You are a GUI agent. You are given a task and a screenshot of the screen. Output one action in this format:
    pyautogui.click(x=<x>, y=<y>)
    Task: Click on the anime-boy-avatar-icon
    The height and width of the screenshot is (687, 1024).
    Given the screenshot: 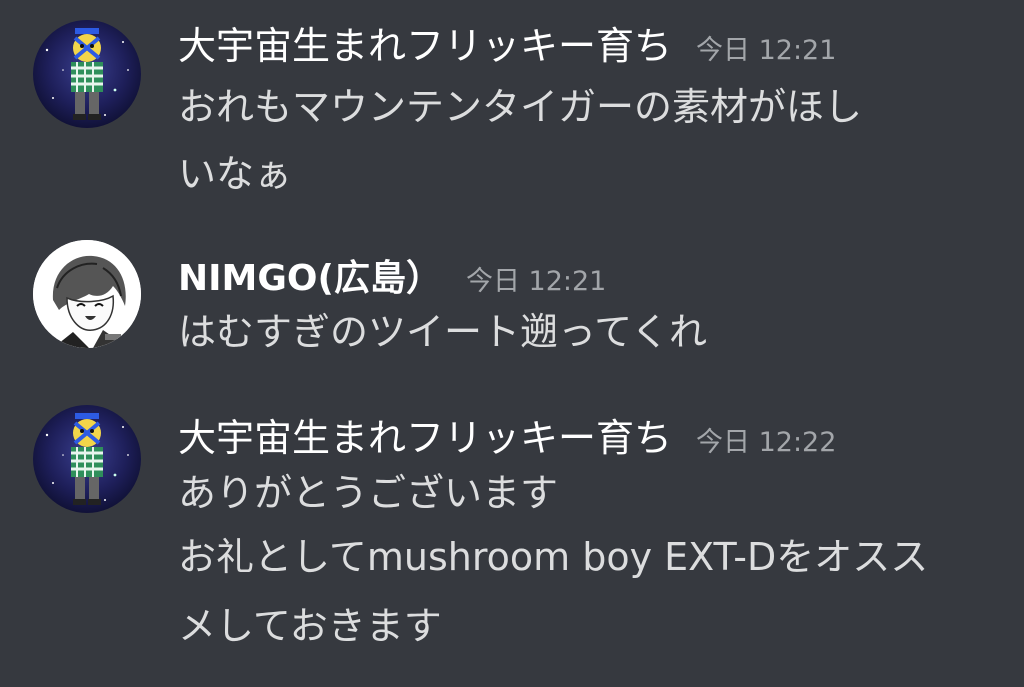 What is the action you would take?
    pyautogui.click(x=87, y=294)
    